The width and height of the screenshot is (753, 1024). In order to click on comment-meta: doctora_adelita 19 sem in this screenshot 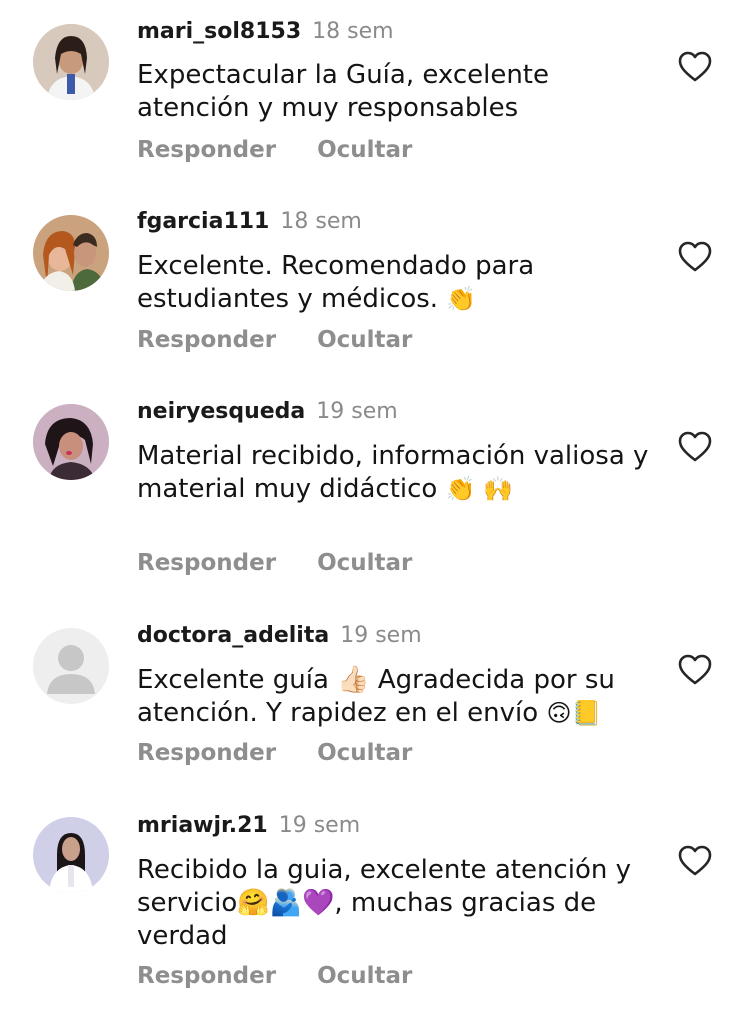, I will do `click(279, 636)`.